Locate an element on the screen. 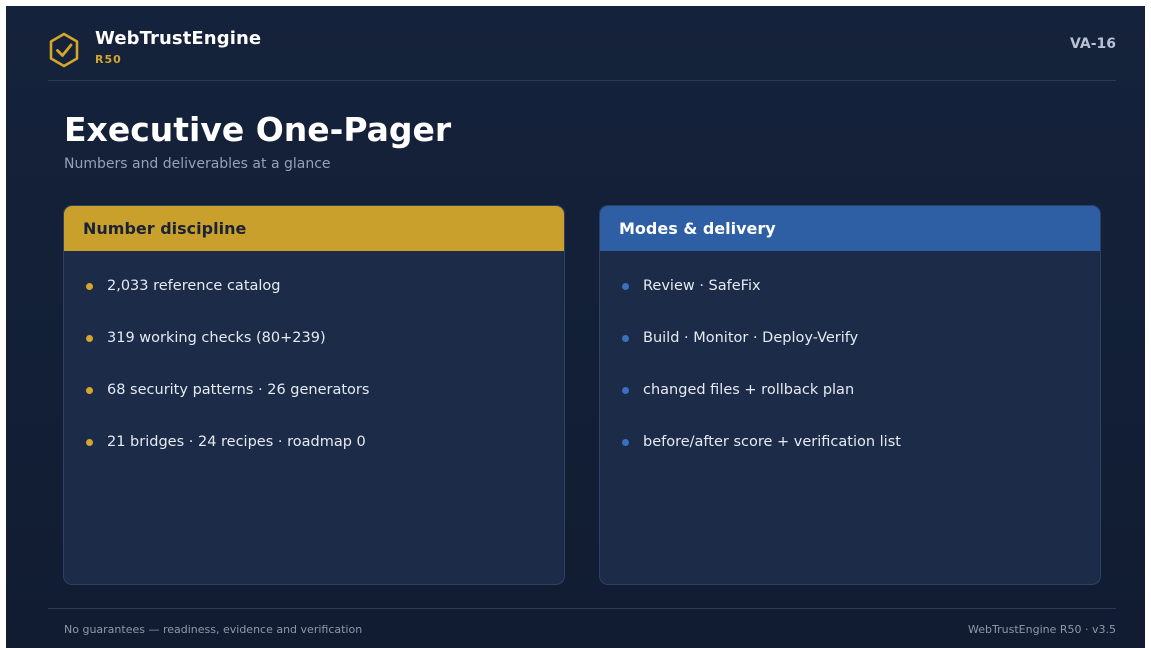 The height and width of the screenshot is (648, 1151). list-item-text: 319 working checks (80+239) is located at coordinates (216, 338).